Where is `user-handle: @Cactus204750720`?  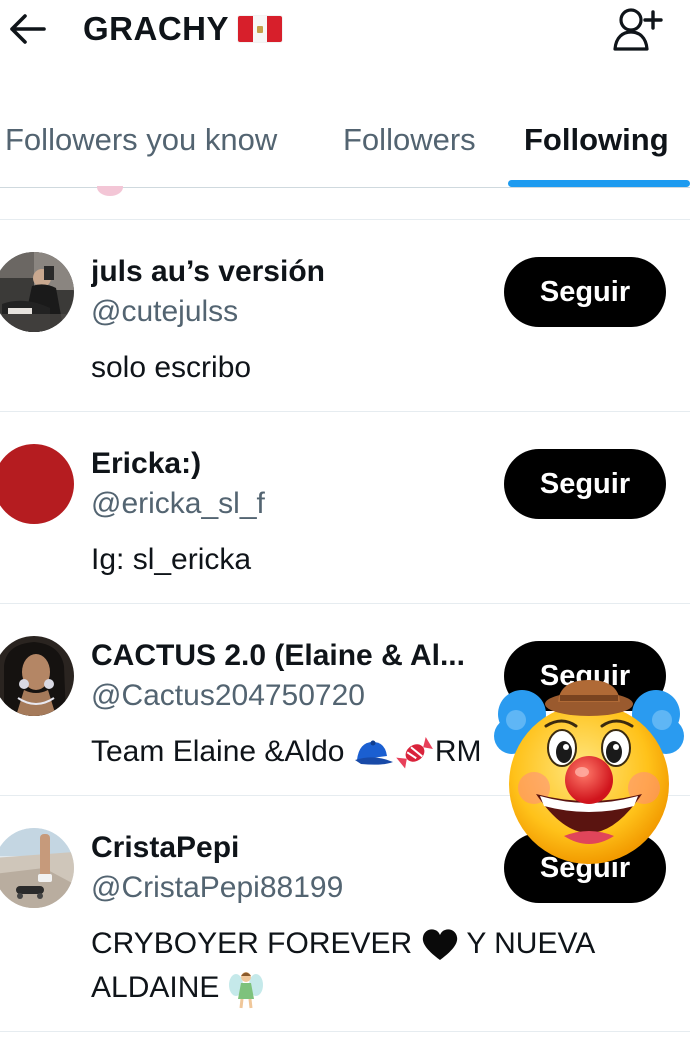 user-handle: @Cactus204750720 is located at coordinates (228, 695).